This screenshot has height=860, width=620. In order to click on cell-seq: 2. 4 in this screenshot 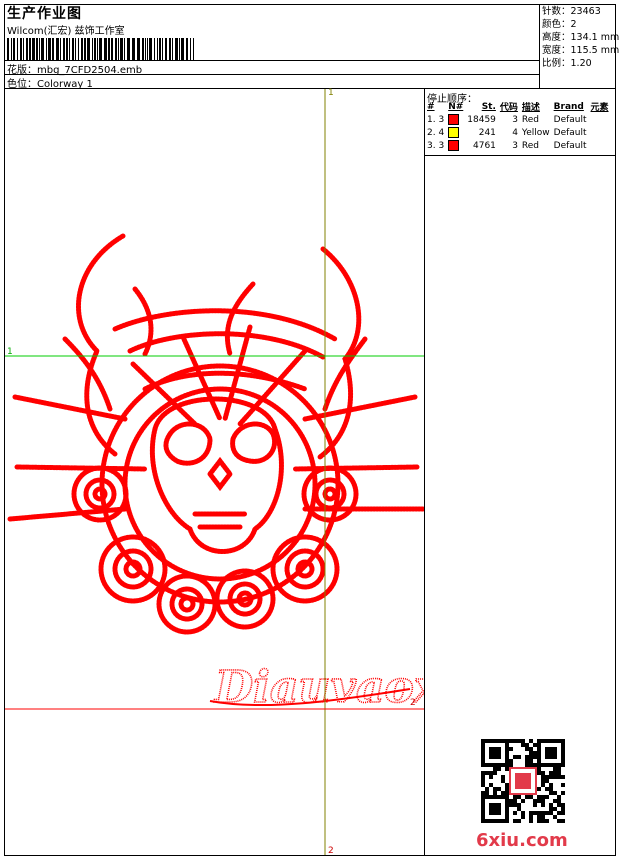, I will do `click(436, 132)`.